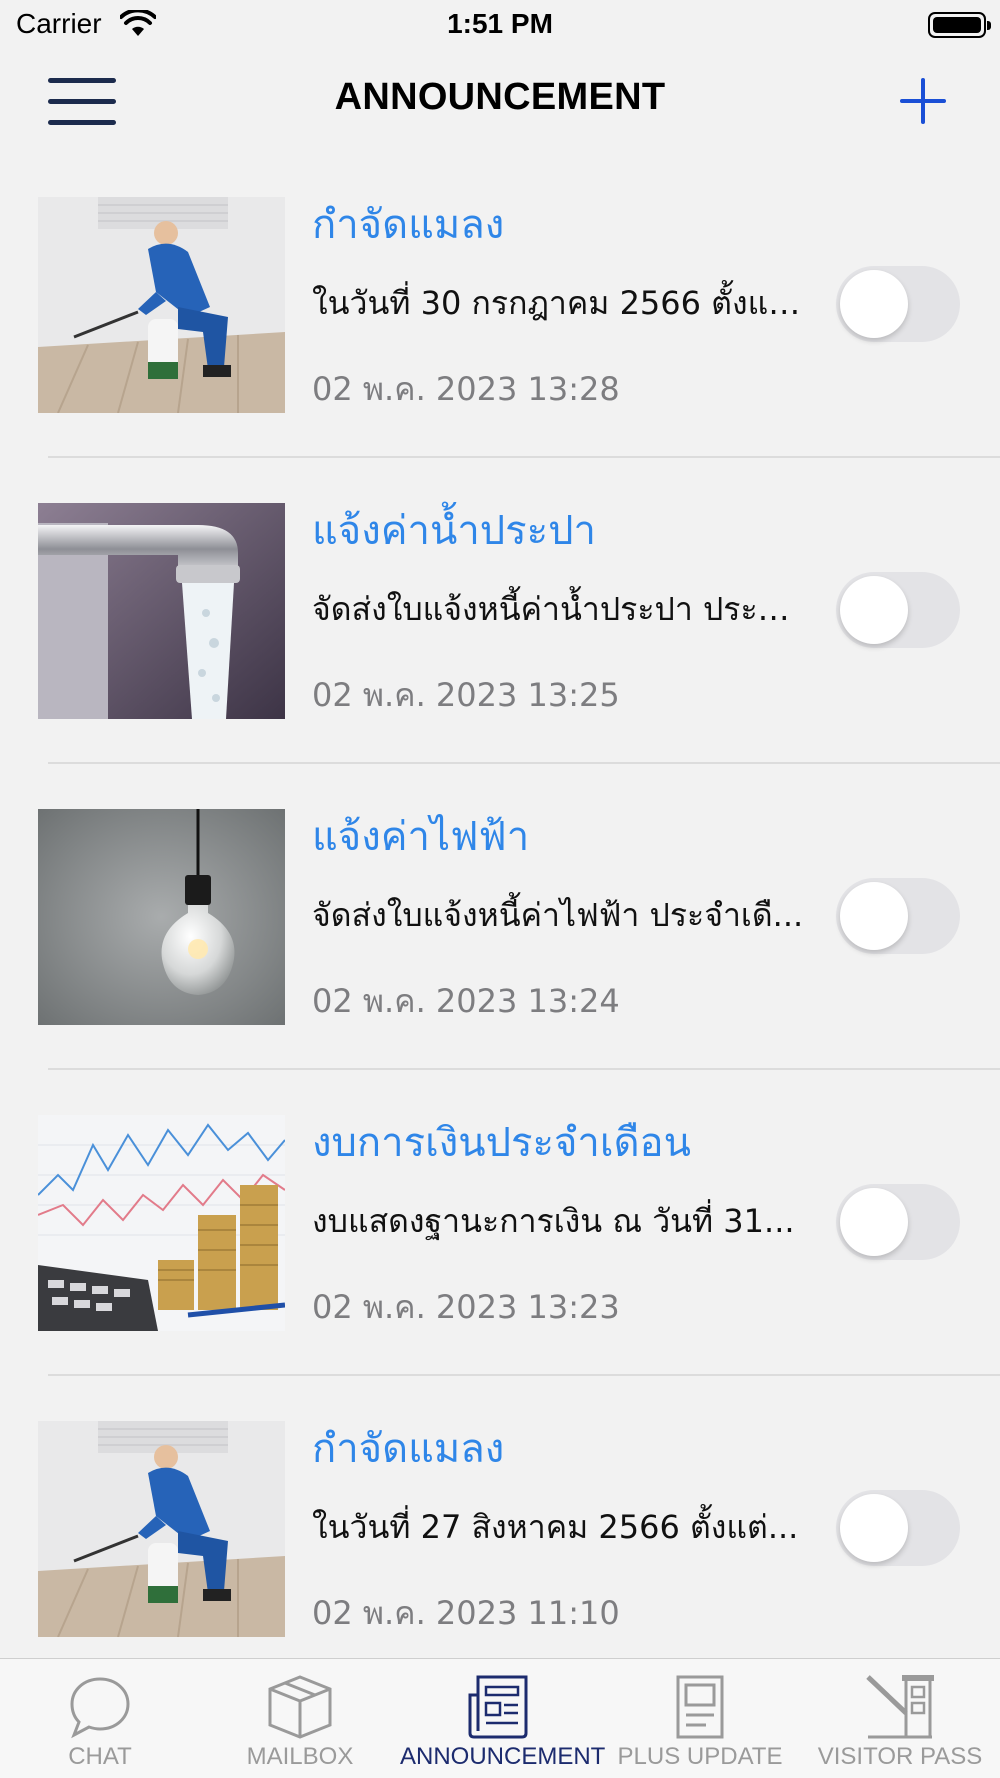  Describe the element at coordinates (466, 1001) in the screenshot. I see `announcement-date: 02 พ.ค. 2023 13:24` at that location.